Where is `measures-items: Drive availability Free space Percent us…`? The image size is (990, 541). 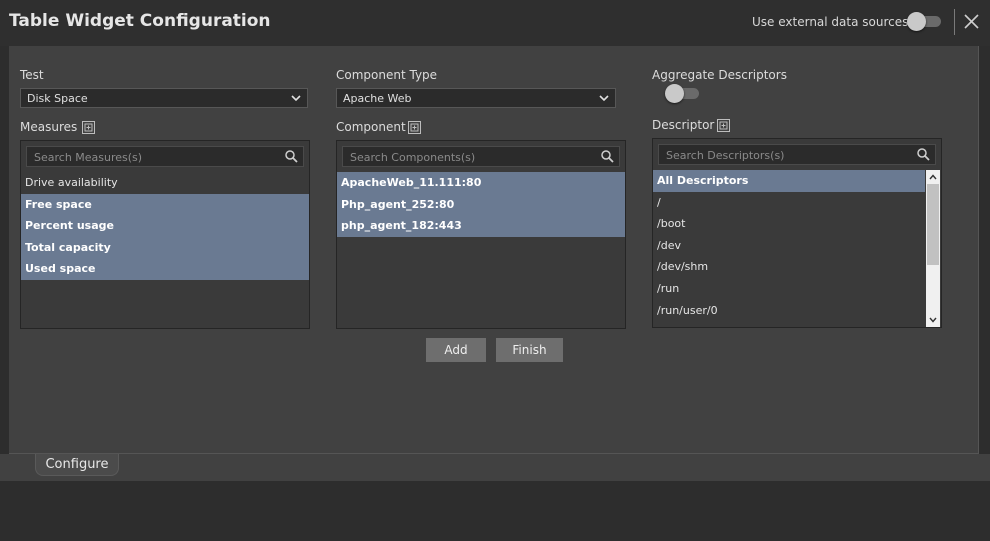
measures-items: Drive availability Free space Percent us… is located at coordinates (165, 226).